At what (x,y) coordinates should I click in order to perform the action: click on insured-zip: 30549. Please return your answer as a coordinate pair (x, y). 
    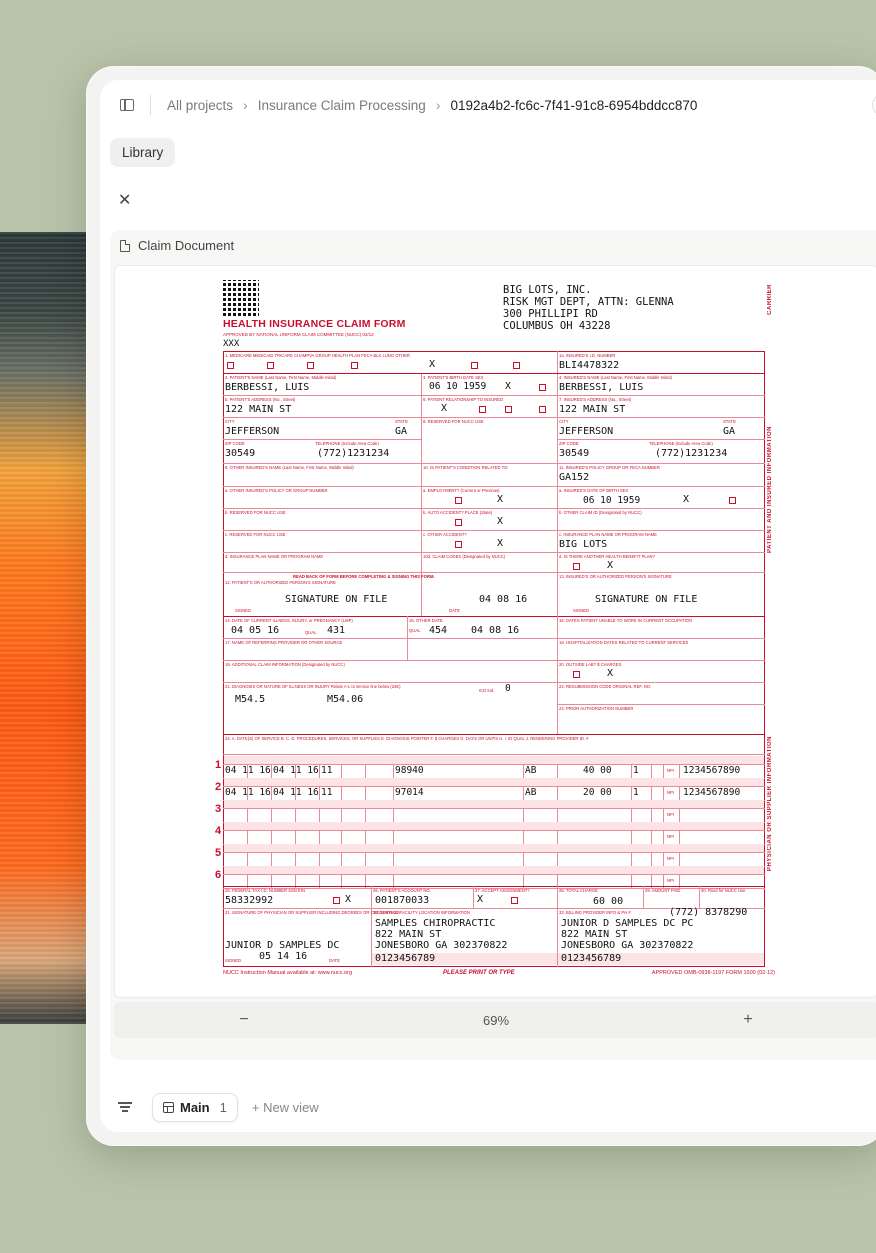
    Looking at the image, I should click on (574, 453).